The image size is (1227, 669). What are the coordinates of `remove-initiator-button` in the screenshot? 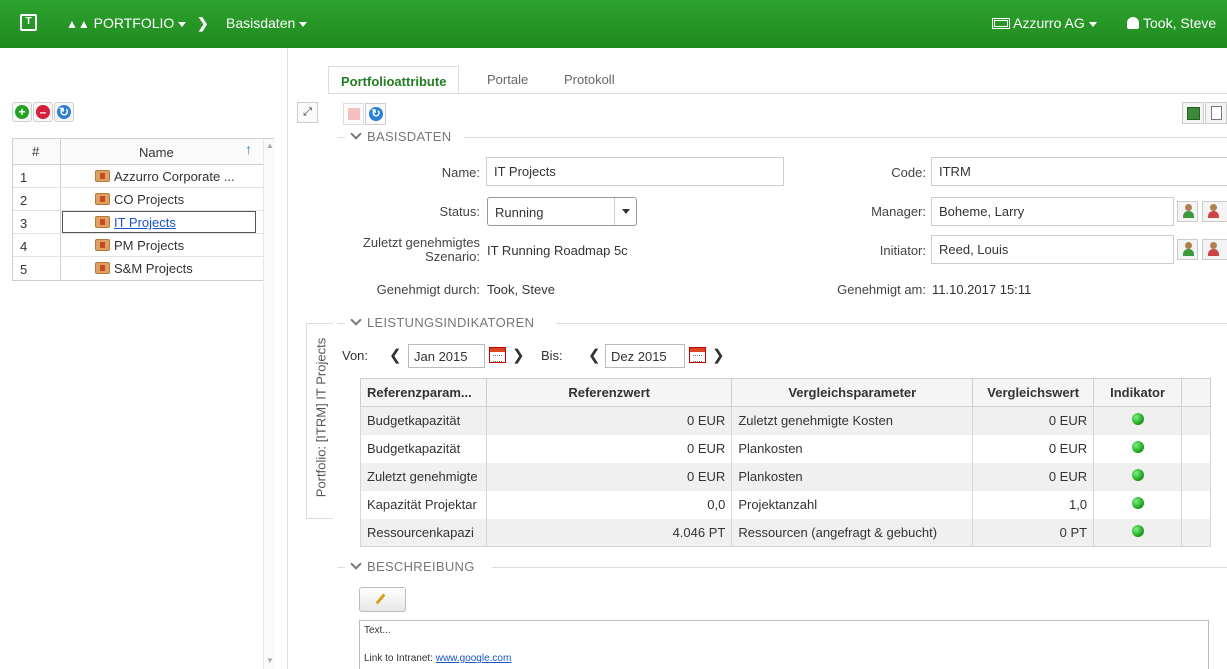 It's located at (1214, 249).